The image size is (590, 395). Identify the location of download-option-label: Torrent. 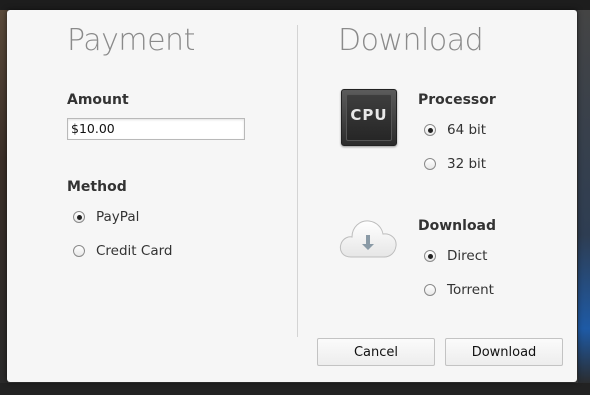
(470, 290).